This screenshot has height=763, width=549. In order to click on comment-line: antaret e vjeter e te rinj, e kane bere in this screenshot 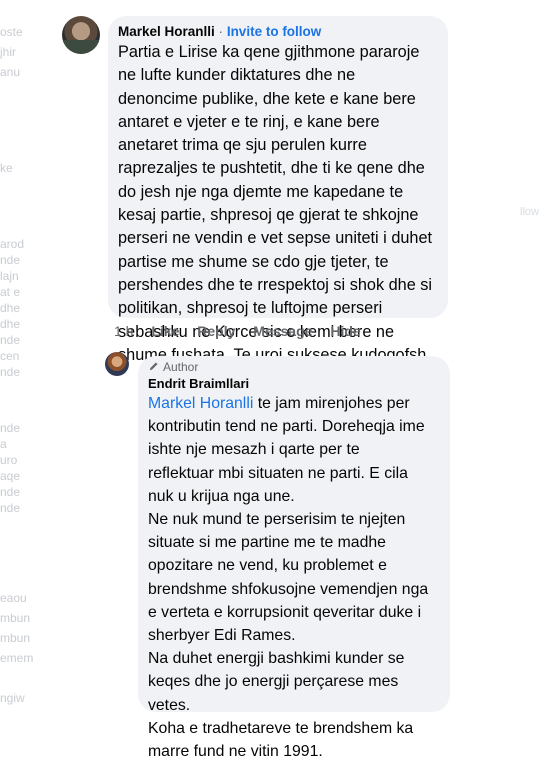, I will do `click(249, 121)`.